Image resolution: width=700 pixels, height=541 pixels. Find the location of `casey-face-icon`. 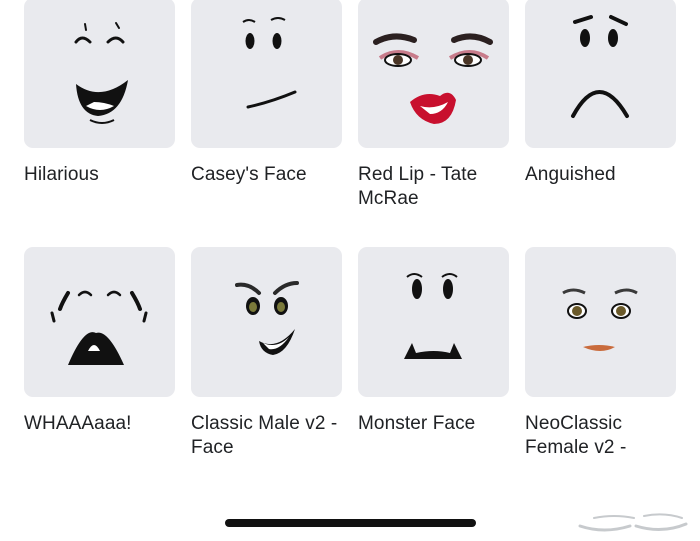

casey-face-icon is located at coordinates (269, 63).